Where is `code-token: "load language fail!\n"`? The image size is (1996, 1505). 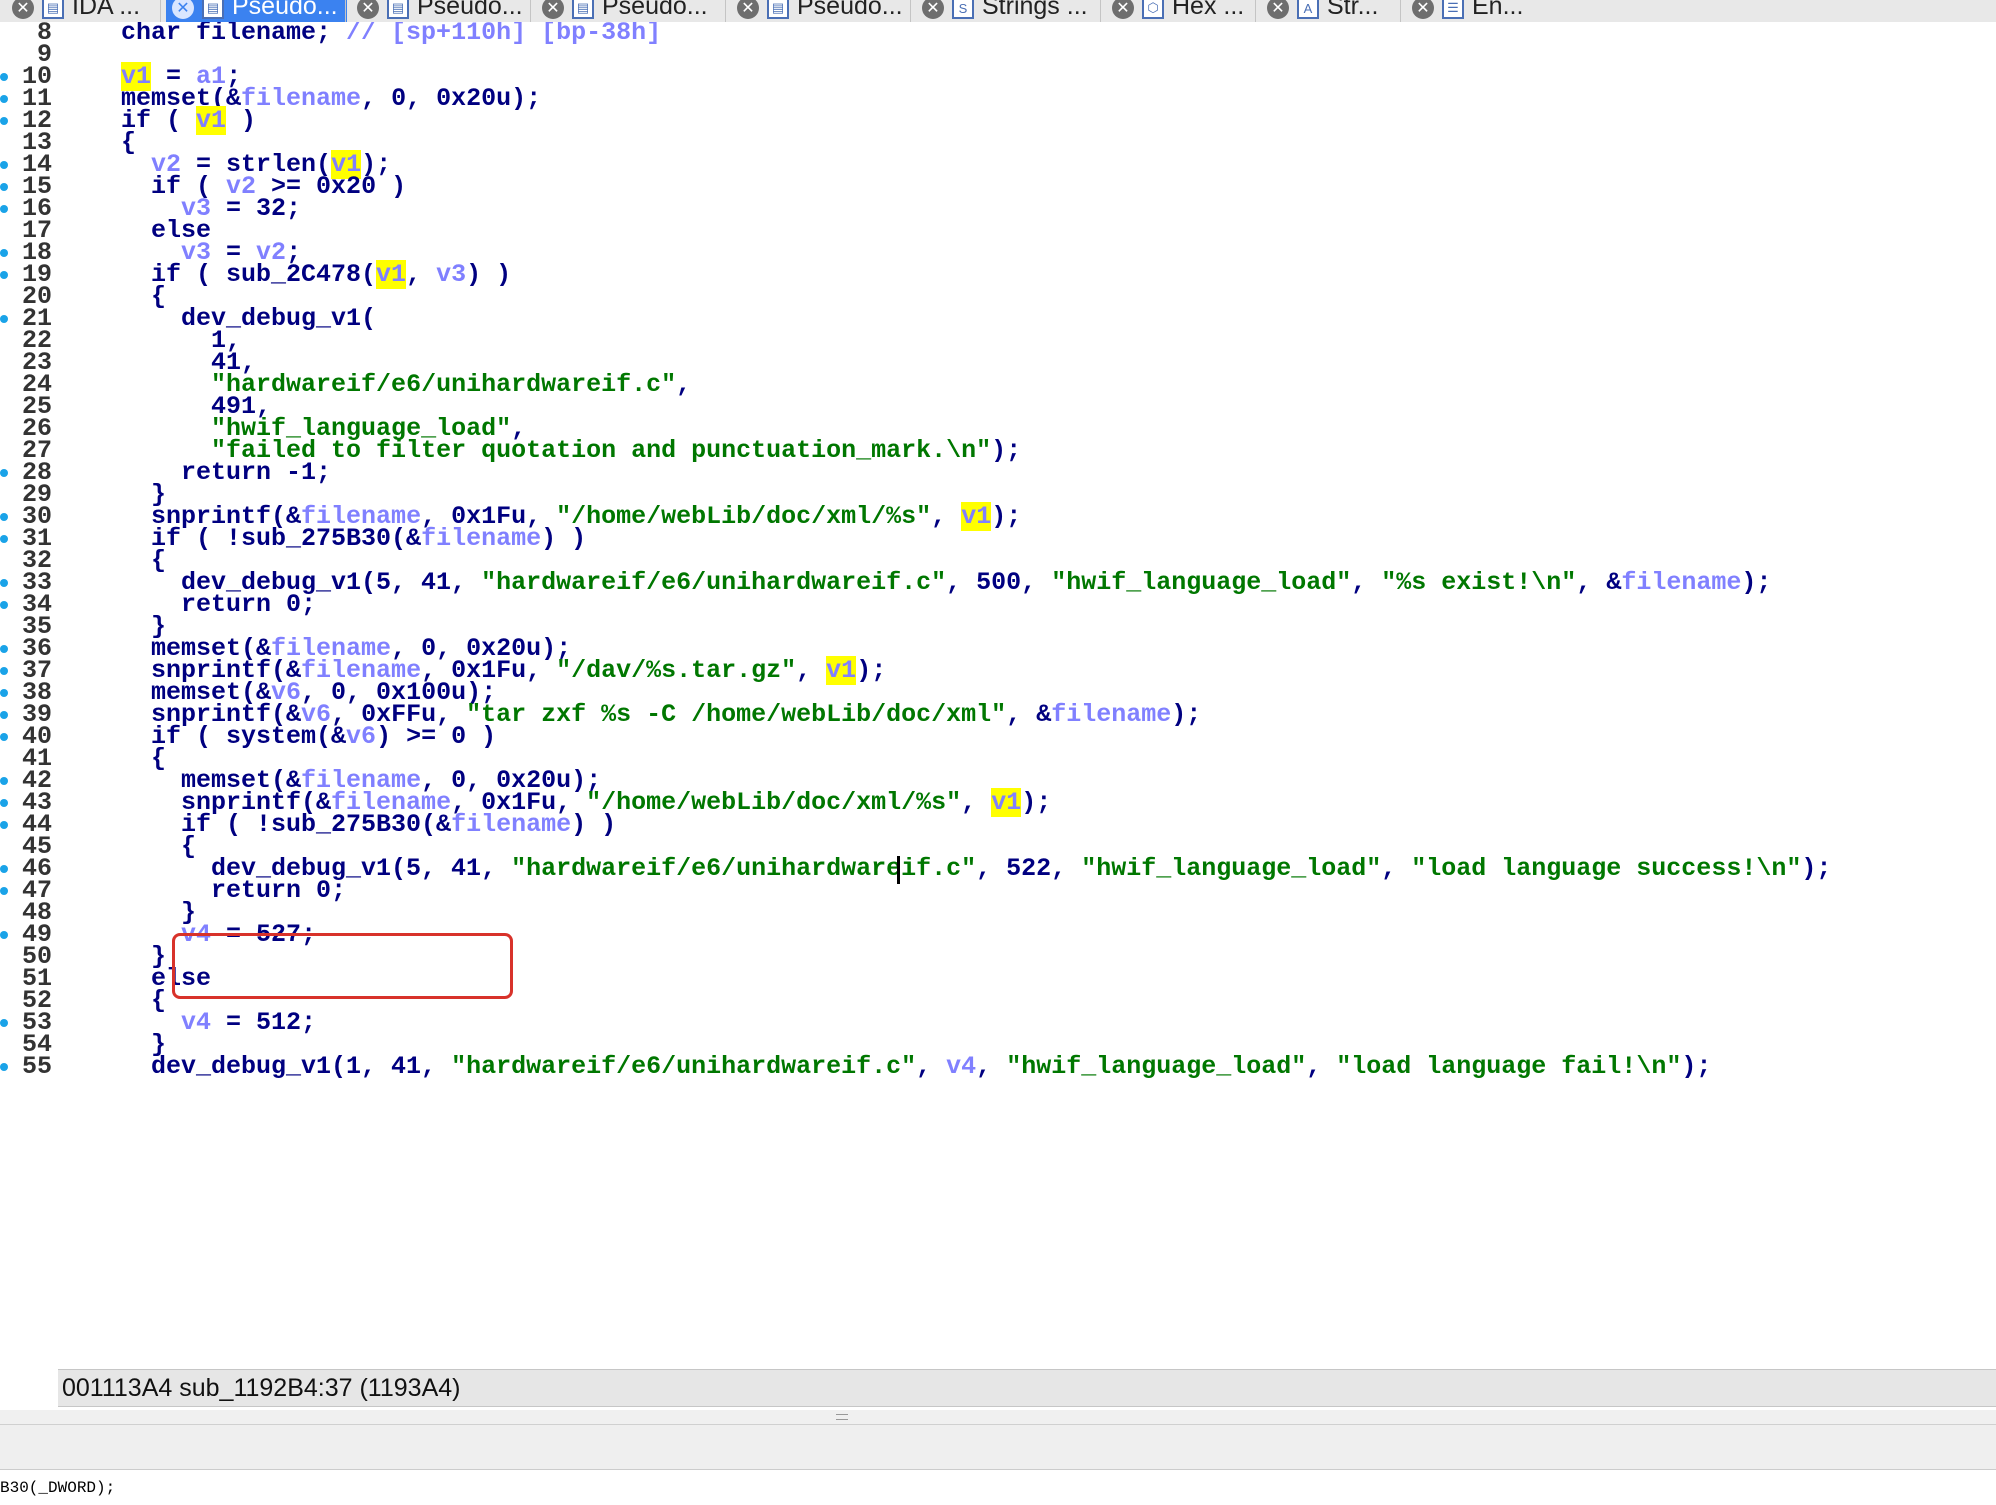 code-token: "load language fail!\n" is located at coordinates (1509, 1066).